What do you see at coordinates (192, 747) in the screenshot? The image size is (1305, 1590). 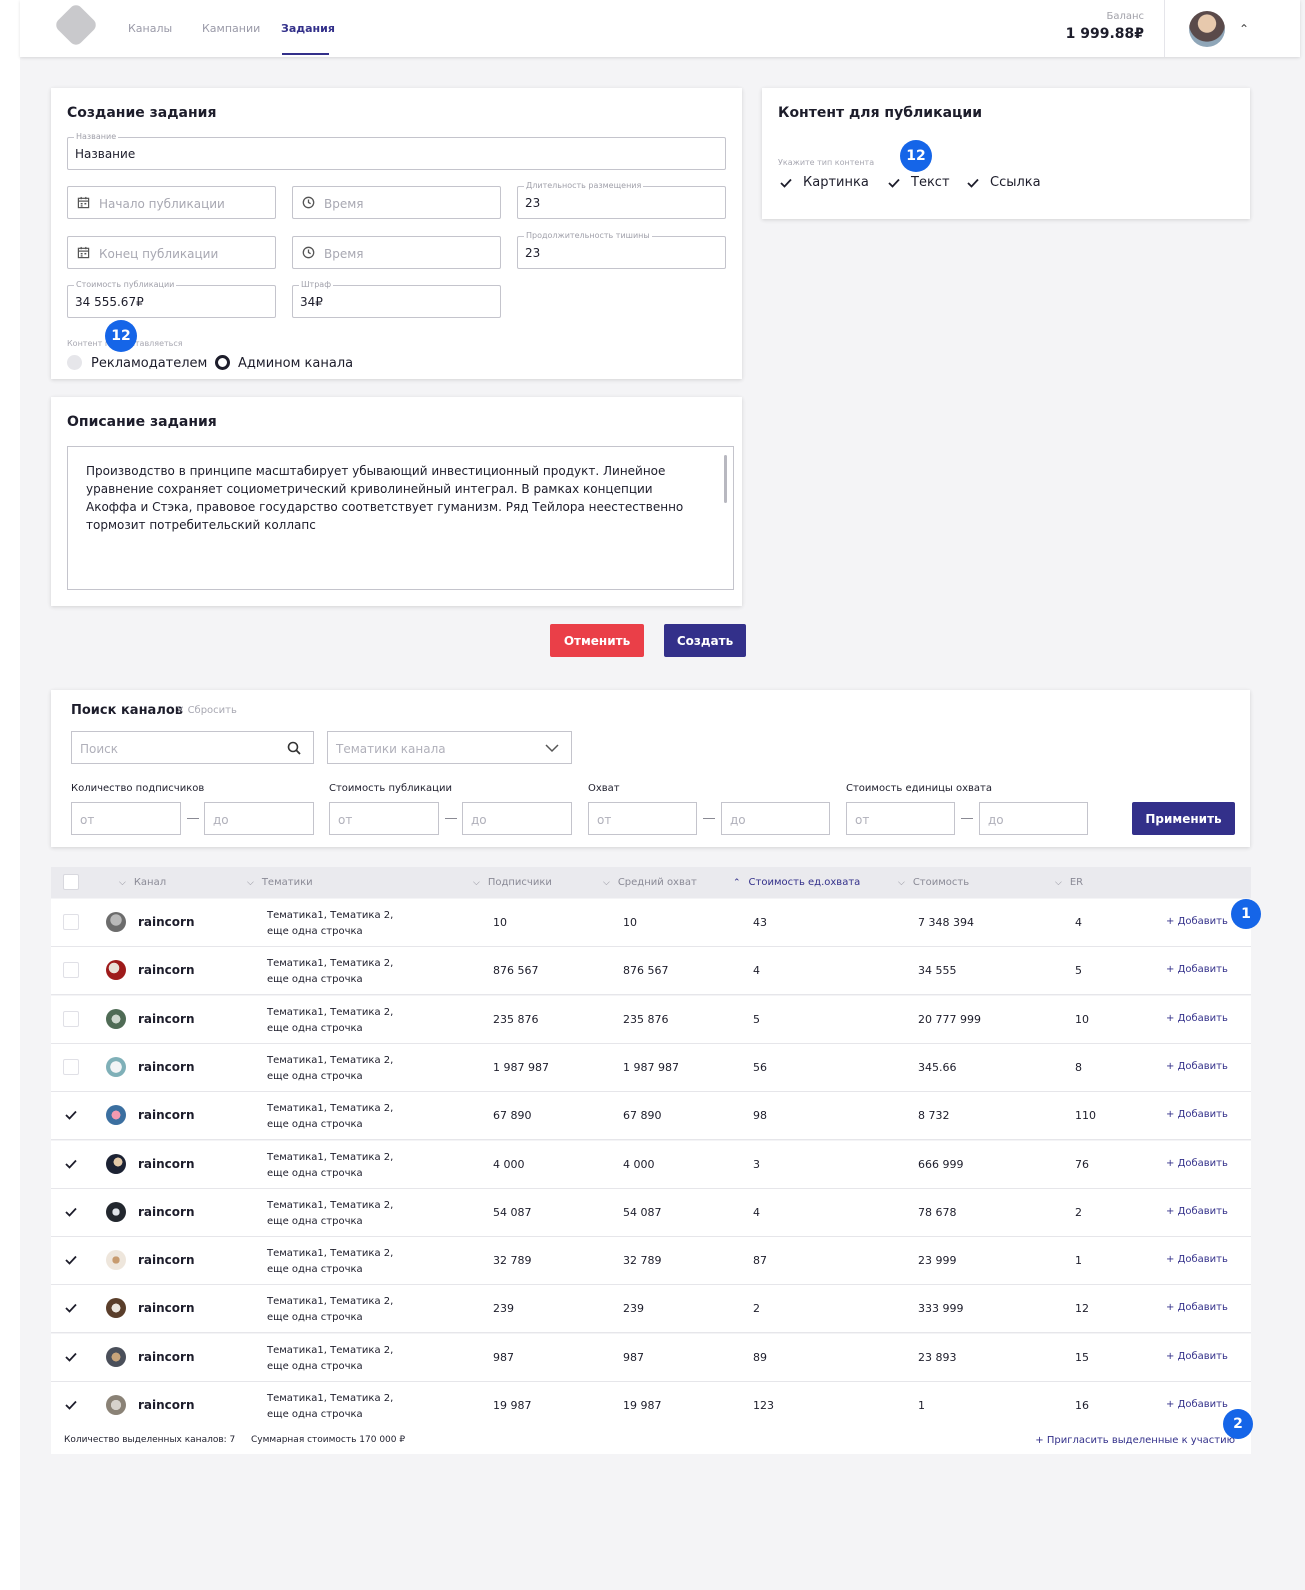 I see `search-input: Поиск` at bounding box center [192, 747].